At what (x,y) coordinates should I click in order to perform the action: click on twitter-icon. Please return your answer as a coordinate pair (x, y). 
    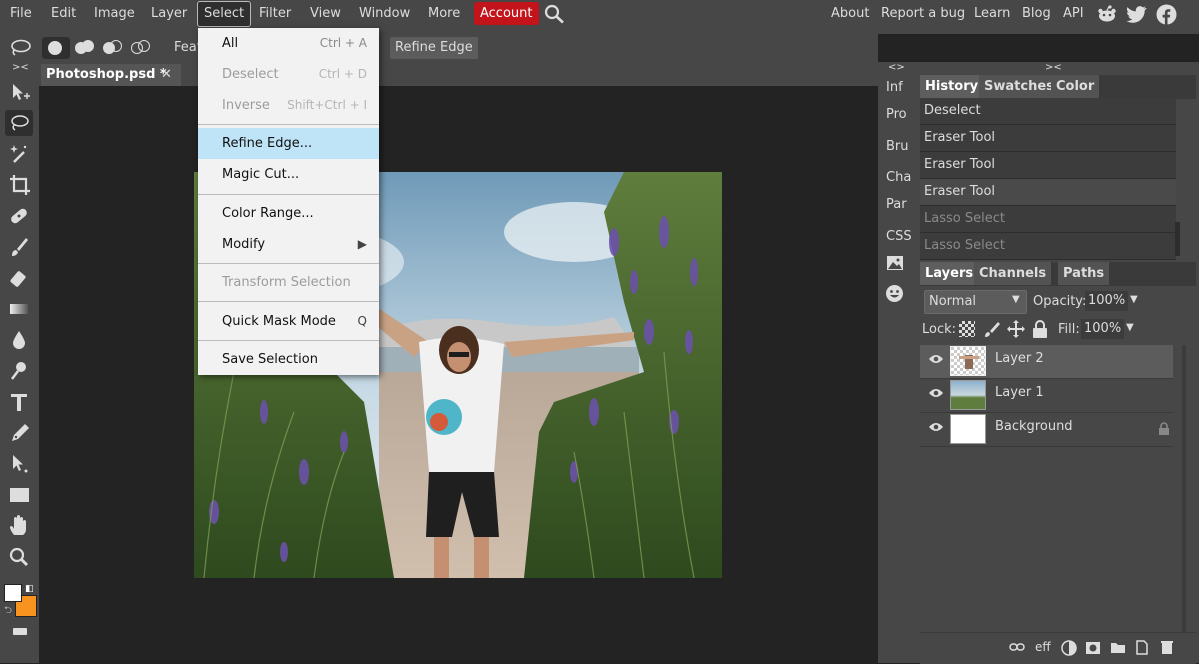
    Looking at the image, I should click on (1137, 16).